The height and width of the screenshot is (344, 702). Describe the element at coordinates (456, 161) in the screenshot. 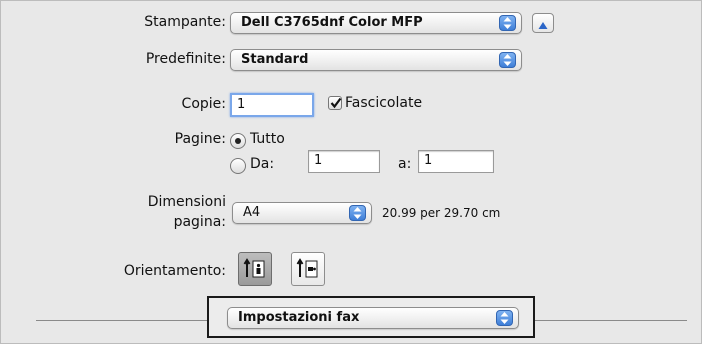

I see `pages-to-input: 1` at that location.